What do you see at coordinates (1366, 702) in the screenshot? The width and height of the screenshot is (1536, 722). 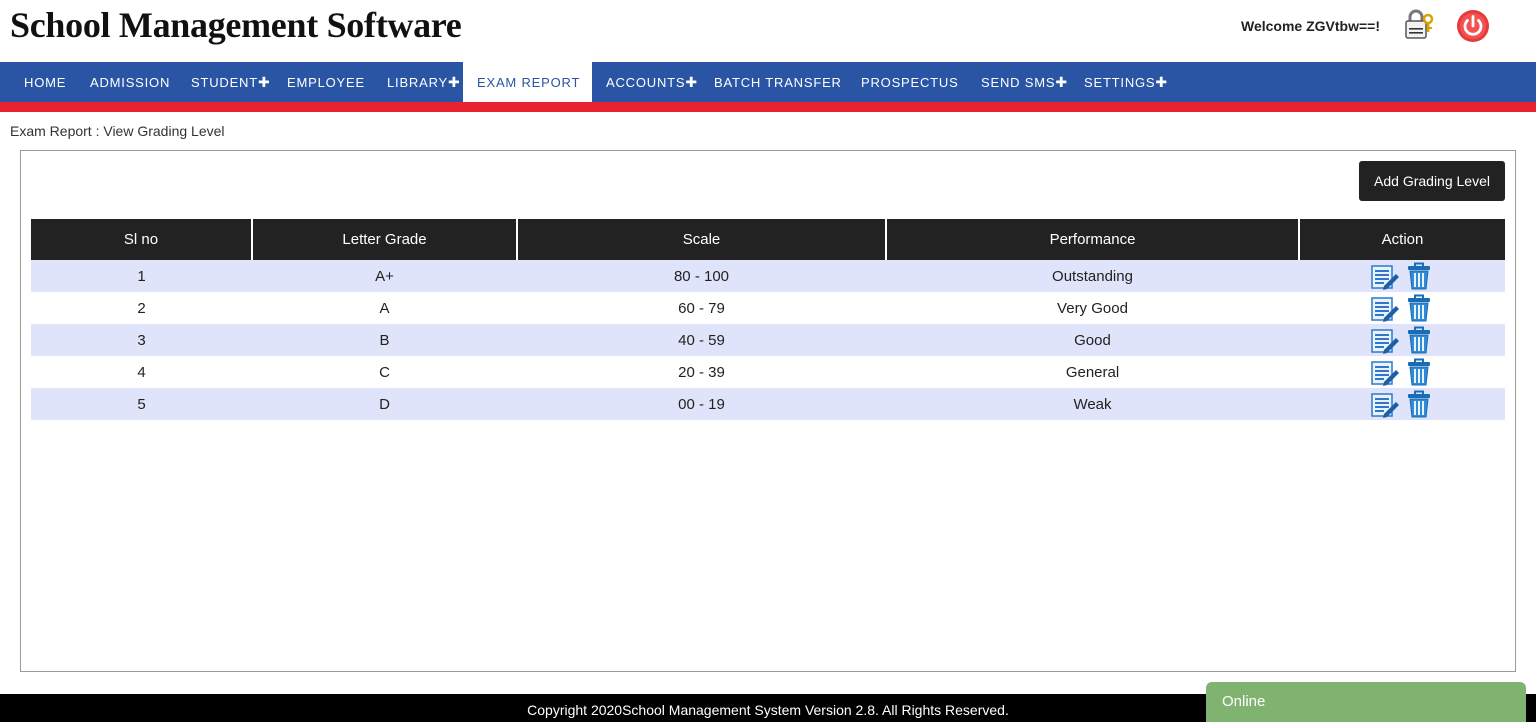 I see `chat-online-widget: Online` at bounding box center [1366, 702].